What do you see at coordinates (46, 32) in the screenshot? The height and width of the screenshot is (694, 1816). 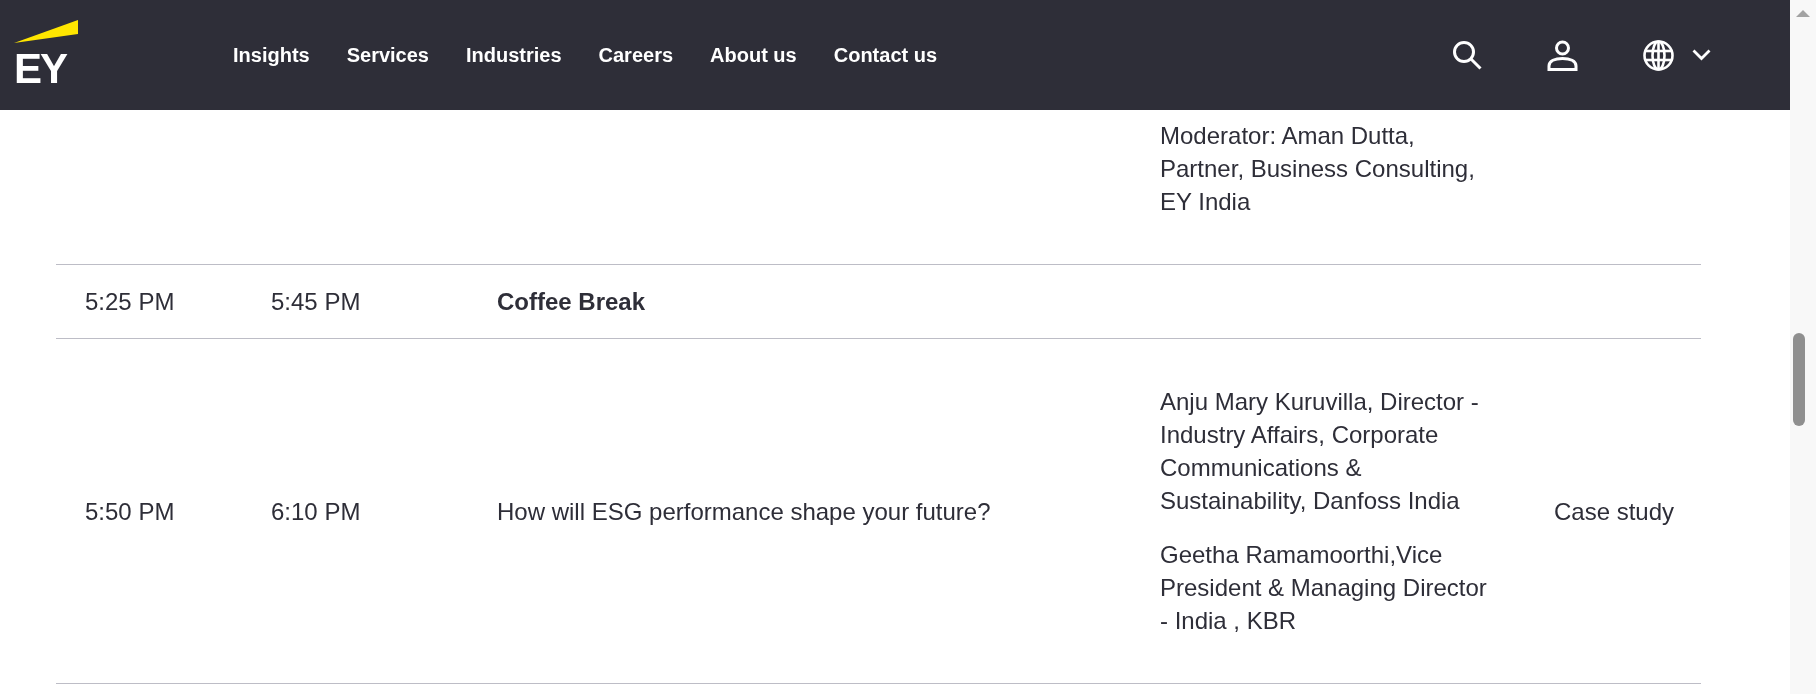 I see `stripe-icon` at bounding box center [46, 32].